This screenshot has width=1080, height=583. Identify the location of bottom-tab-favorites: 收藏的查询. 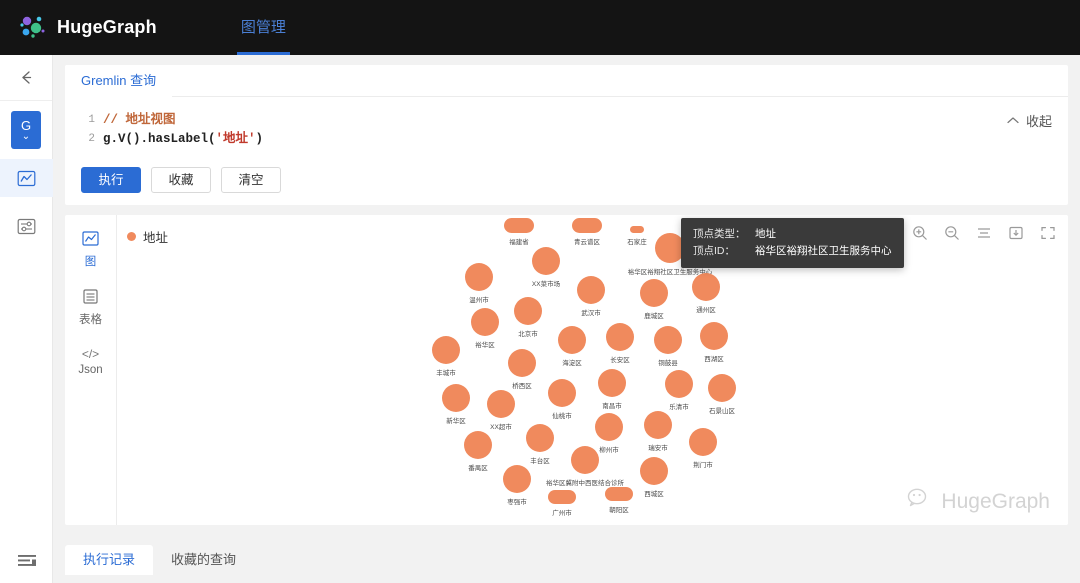
(203, 560).